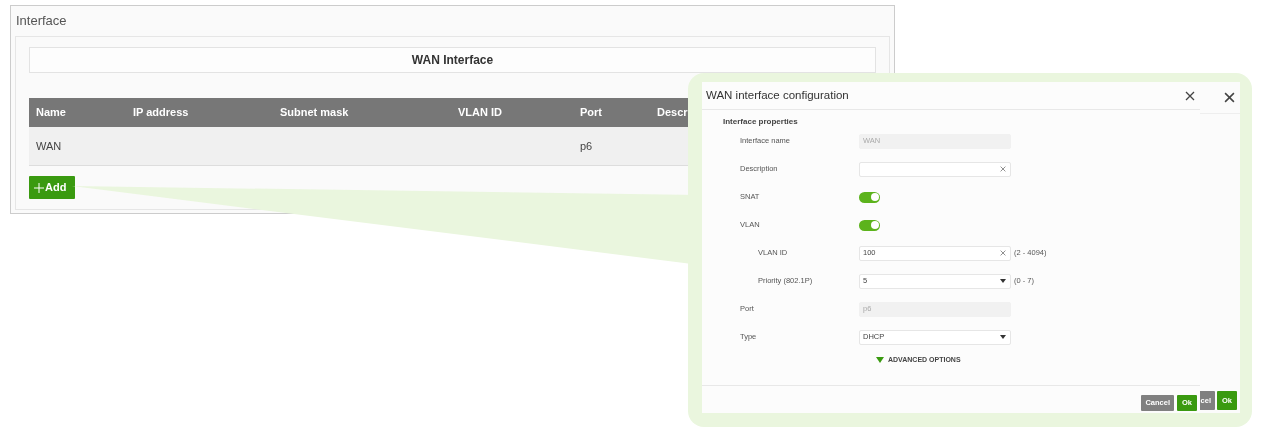 This screenshot has height=438, width=1262. What do you see at coordinates (880, 360) in the screenshot?
I see `triangle-down-icon` at bounding box center [880, 360].